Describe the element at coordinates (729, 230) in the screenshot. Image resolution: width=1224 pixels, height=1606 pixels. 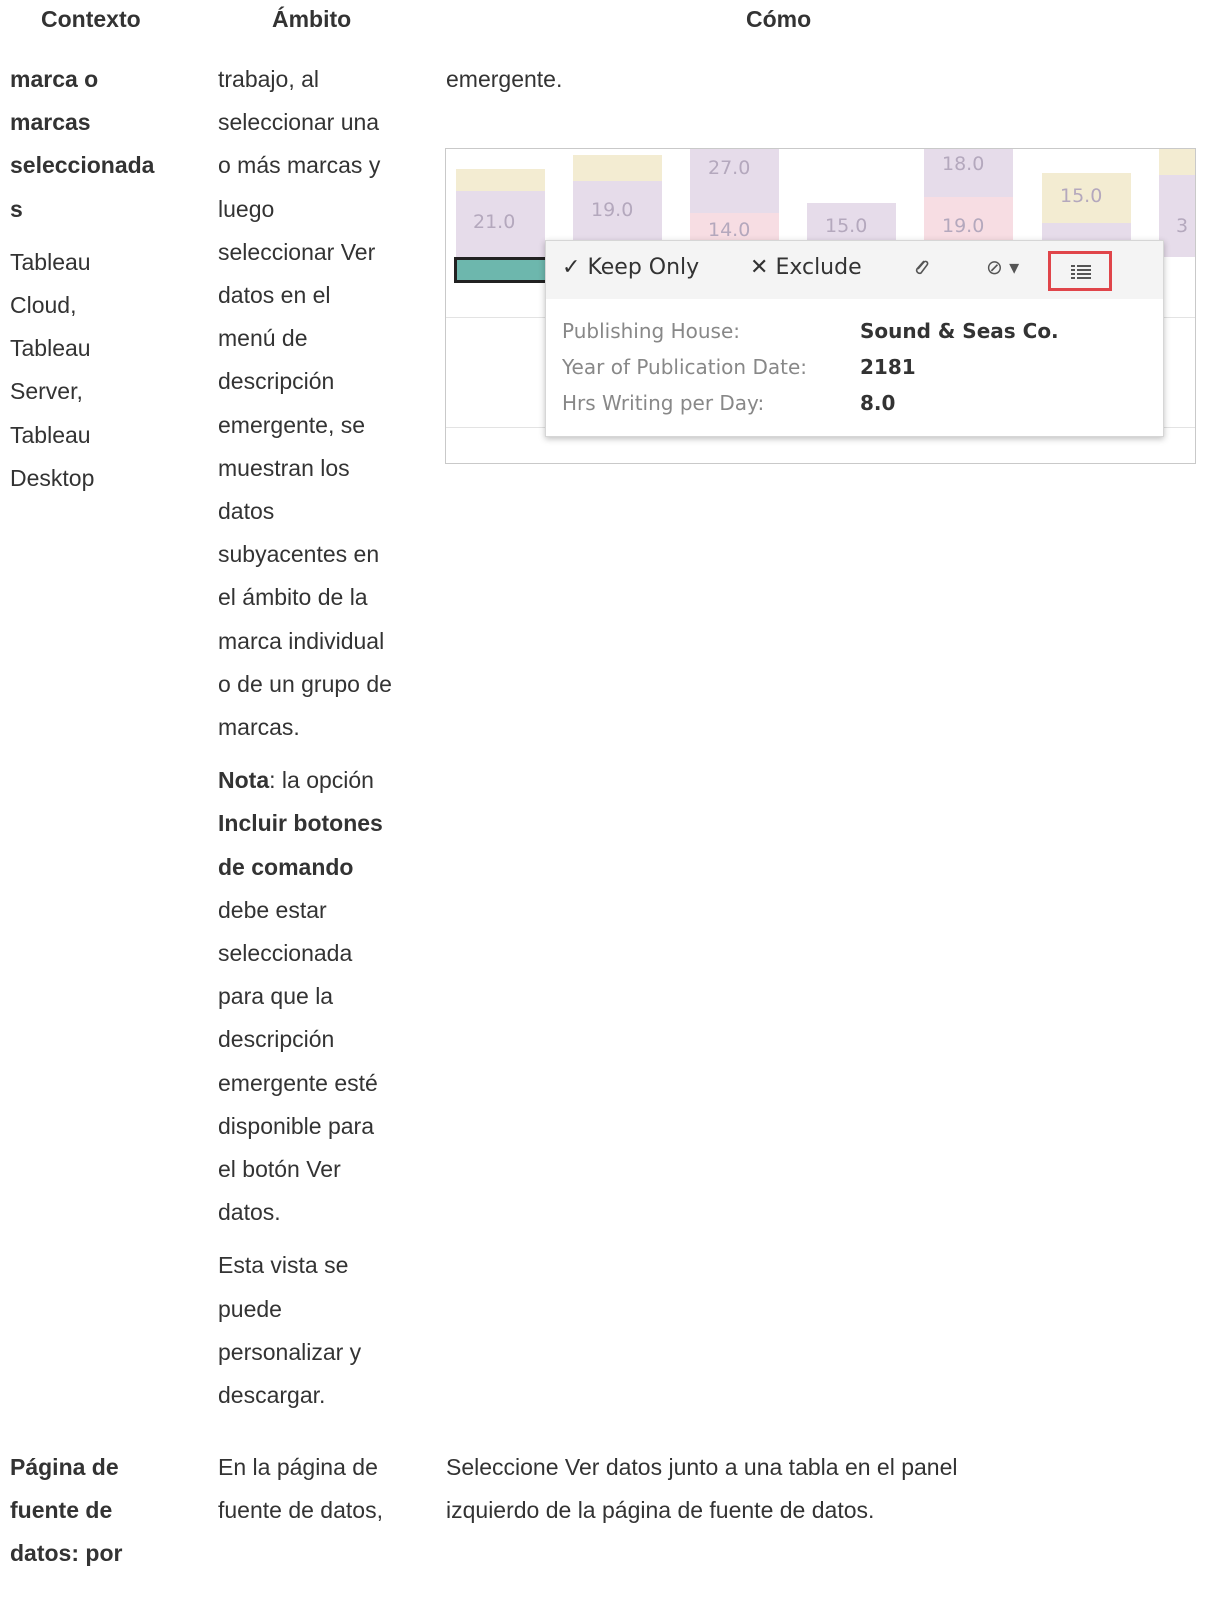
I see `bar-label: 14.0` at that location.